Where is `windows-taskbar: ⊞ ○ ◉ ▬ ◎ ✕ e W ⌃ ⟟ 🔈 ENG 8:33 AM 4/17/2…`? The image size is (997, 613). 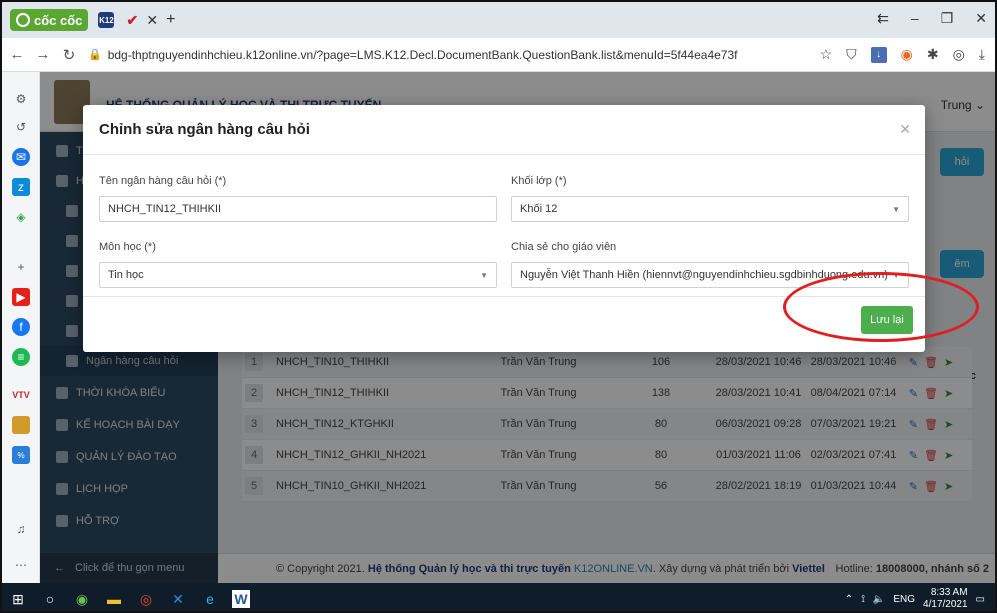 windows-taskbar: ⊞ ○ ◉ ▬ ◎ ✕ e W ⌃ ⟟ 🔈 ENG 8:33 AM 4/17/2… is located at coordinates (498, 597).